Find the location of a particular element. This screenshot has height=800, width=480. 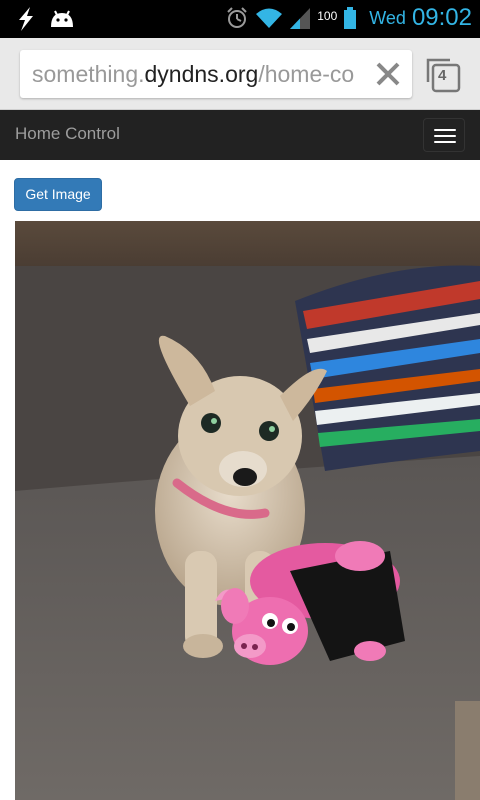

url-bar: something.dyndns.org/home-co is located at coordinates (216, 74).